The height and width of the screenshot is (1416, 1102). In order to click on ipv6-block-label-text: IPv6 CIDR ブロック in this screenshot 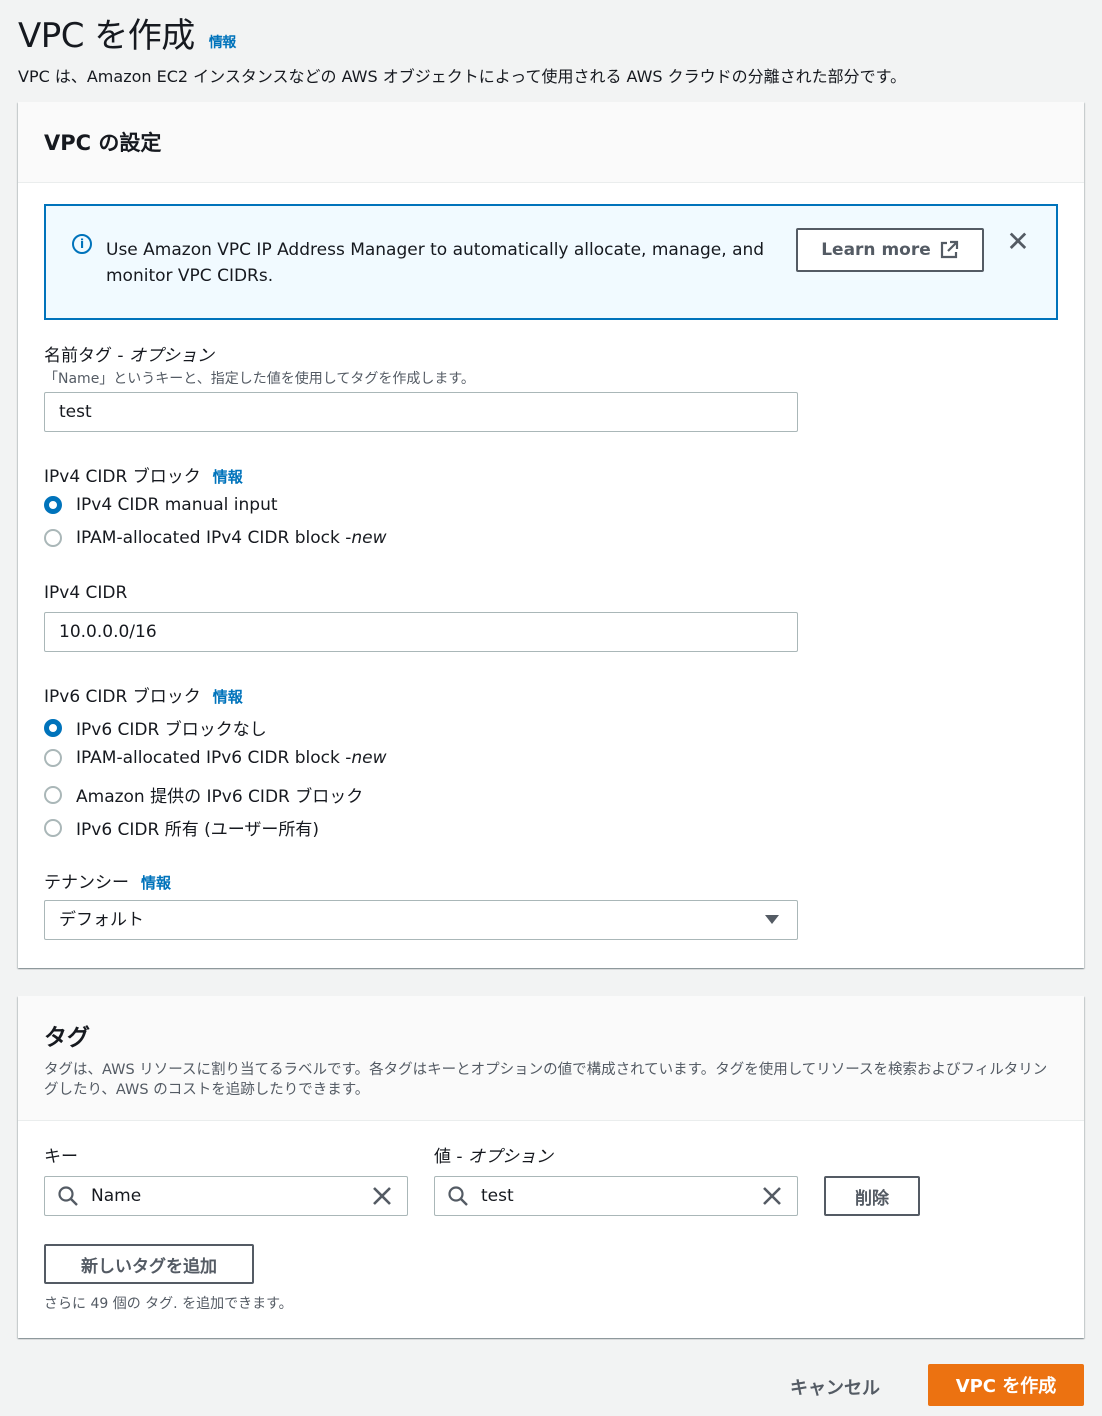, I will do `click(122, 697)`.